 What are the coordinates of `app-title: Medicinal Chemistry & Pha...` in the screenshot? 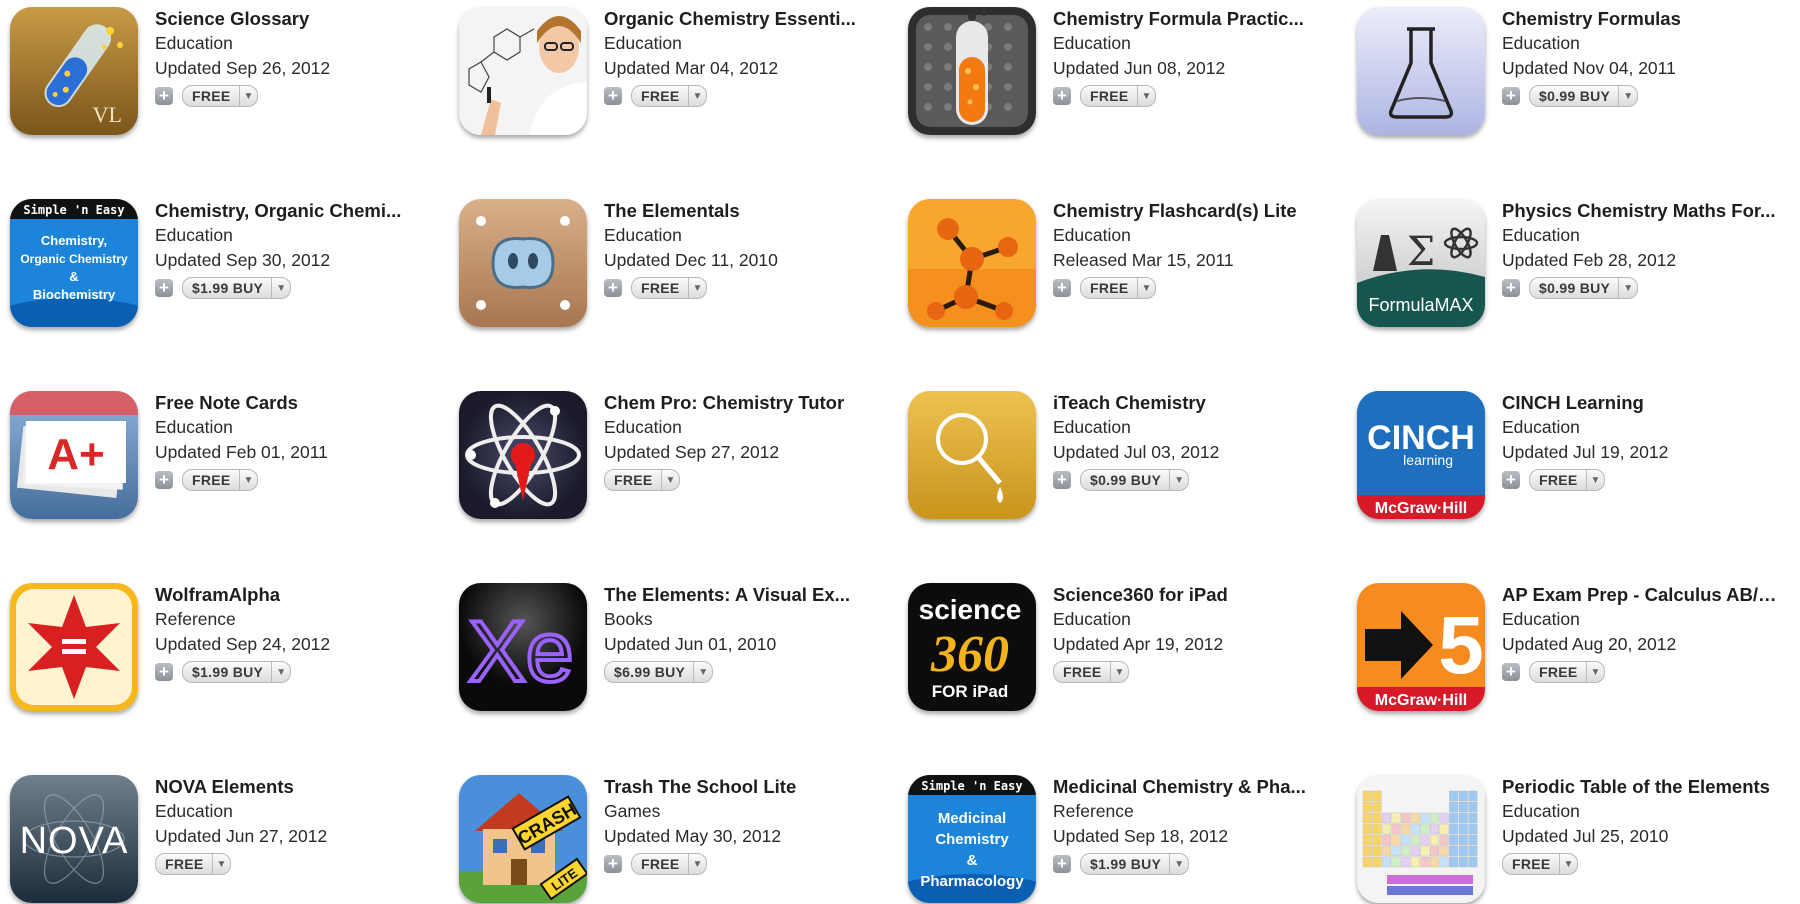 It's located at (1193, 787).